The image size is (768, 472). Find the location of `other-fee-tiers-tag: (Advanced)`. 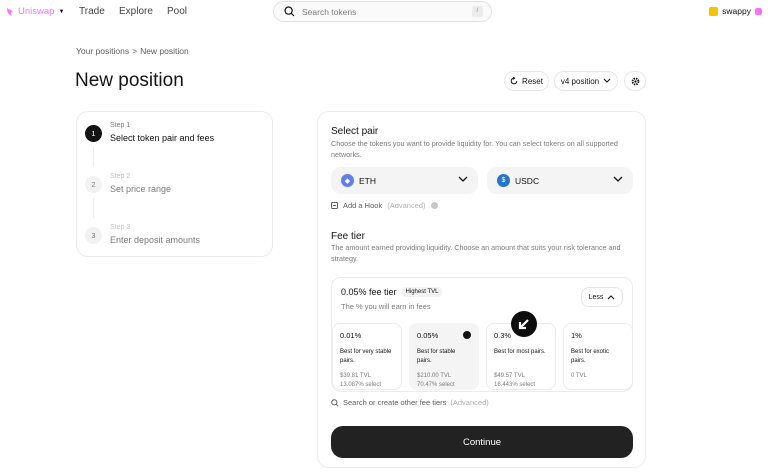

other-fee-tiers-tag: (Advanced) is located at coordinates (469, 402).